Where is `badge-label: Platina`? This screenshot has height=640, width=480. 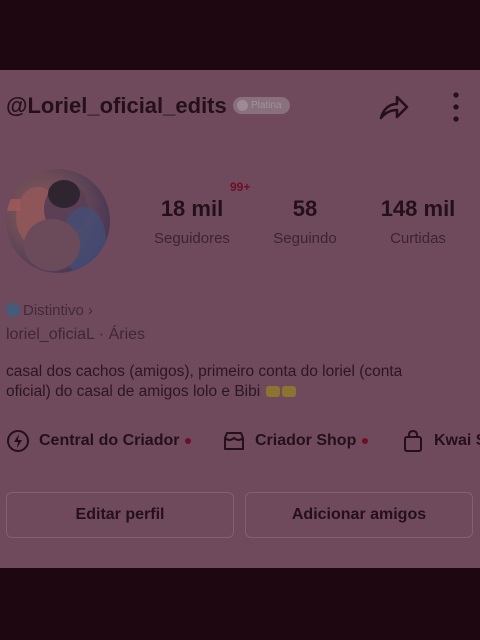
badge-label: Platina is located at coordinates (266, 105).